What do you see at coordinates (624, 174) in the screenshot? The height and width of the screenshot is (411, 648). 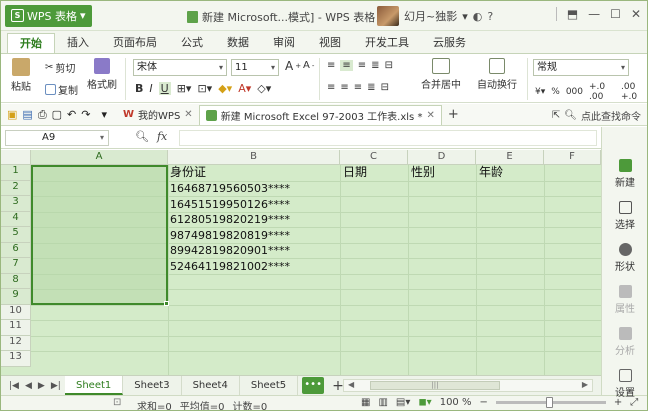 I see `side-new-button: 新建` at bounding box center [624, 174].